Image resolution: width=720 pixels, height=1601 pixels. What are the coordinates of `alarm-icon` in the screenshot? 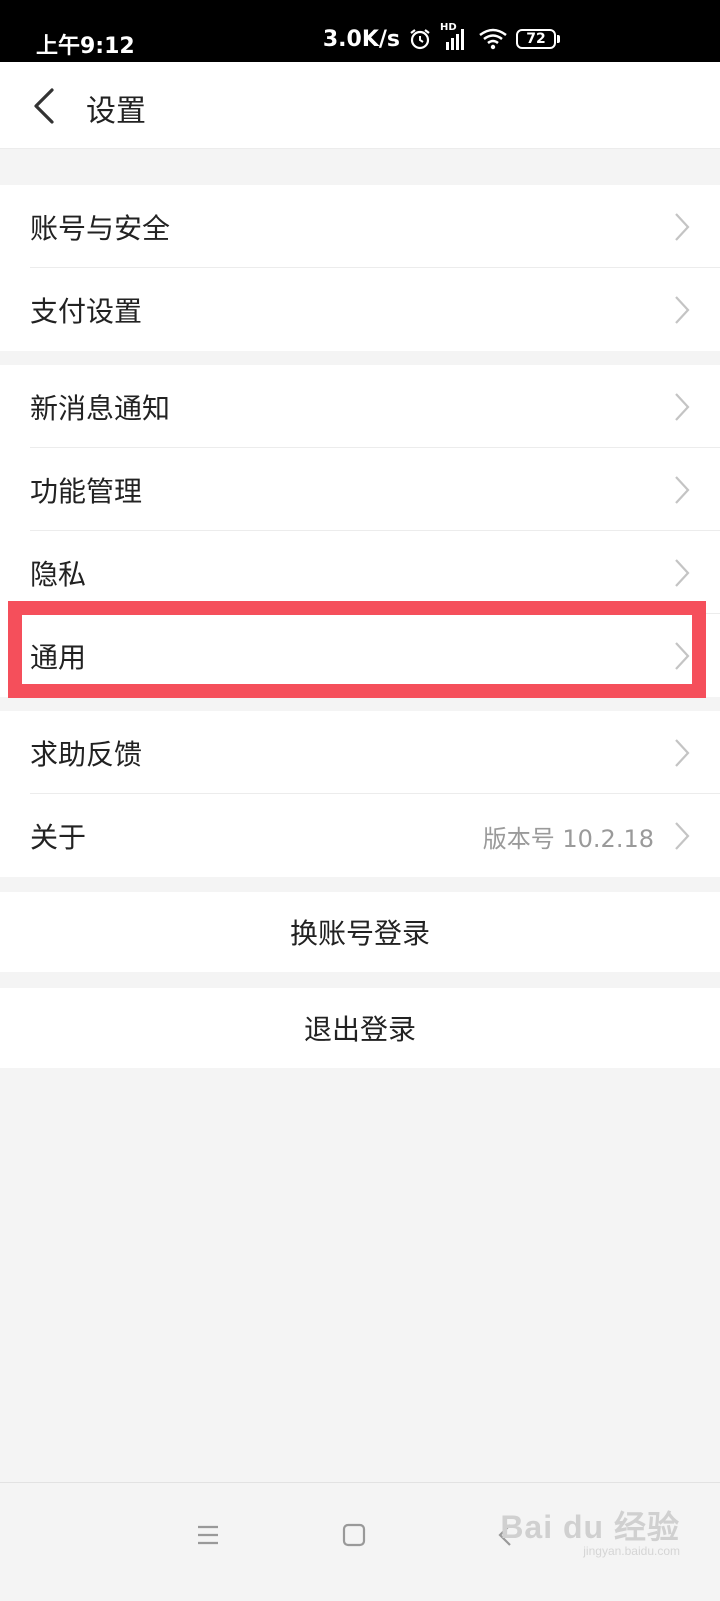 It's located at (420, 39).